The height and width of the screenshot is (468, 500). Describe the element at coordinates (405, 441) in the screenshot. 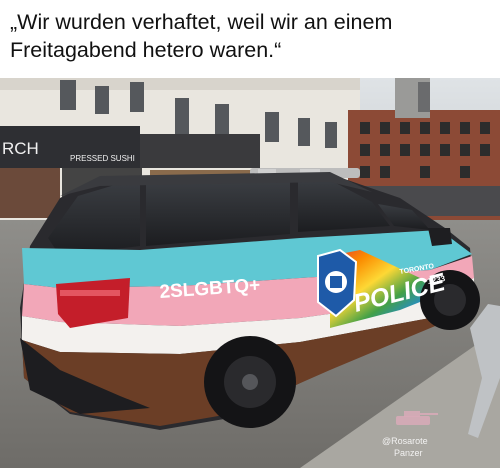

I see `watermark-handle: @Rosarote` at that location.